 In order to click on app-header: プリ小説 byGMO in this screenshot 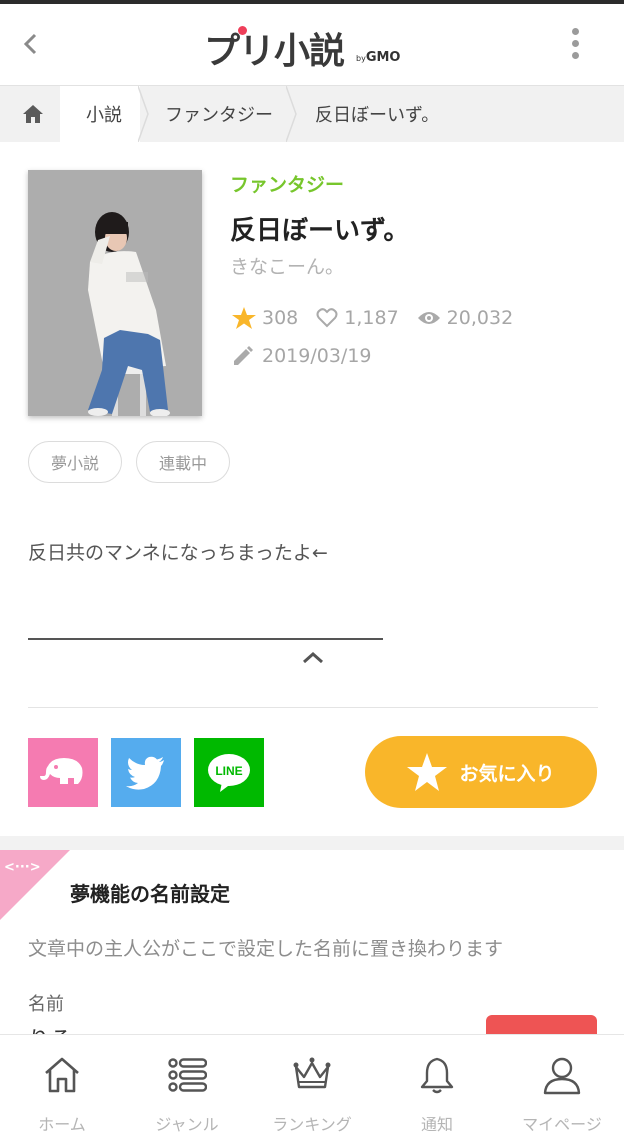, I will do `click(312, 45)`.